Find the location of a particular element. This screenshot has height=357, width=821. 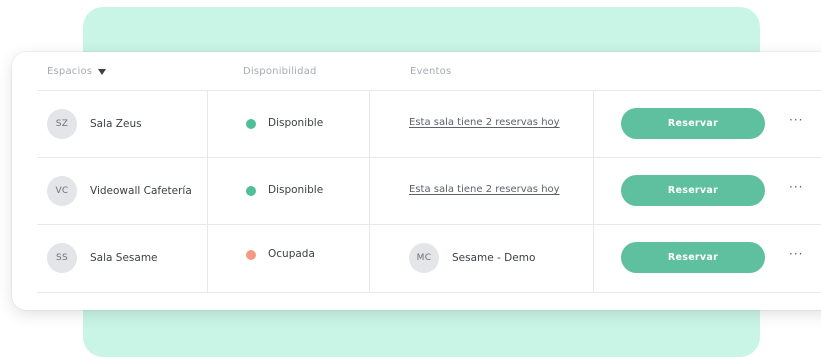

column-header-disponibilidad: Disponibilidad is located at coordinates (280, 71).